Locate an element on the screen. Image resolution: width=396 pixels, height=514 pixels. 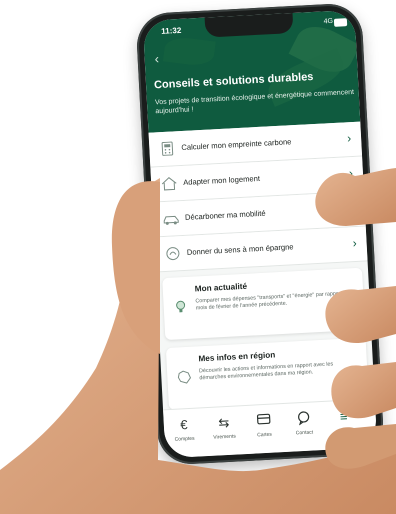
tab-label: Plus is located at coordinates (344, 431).